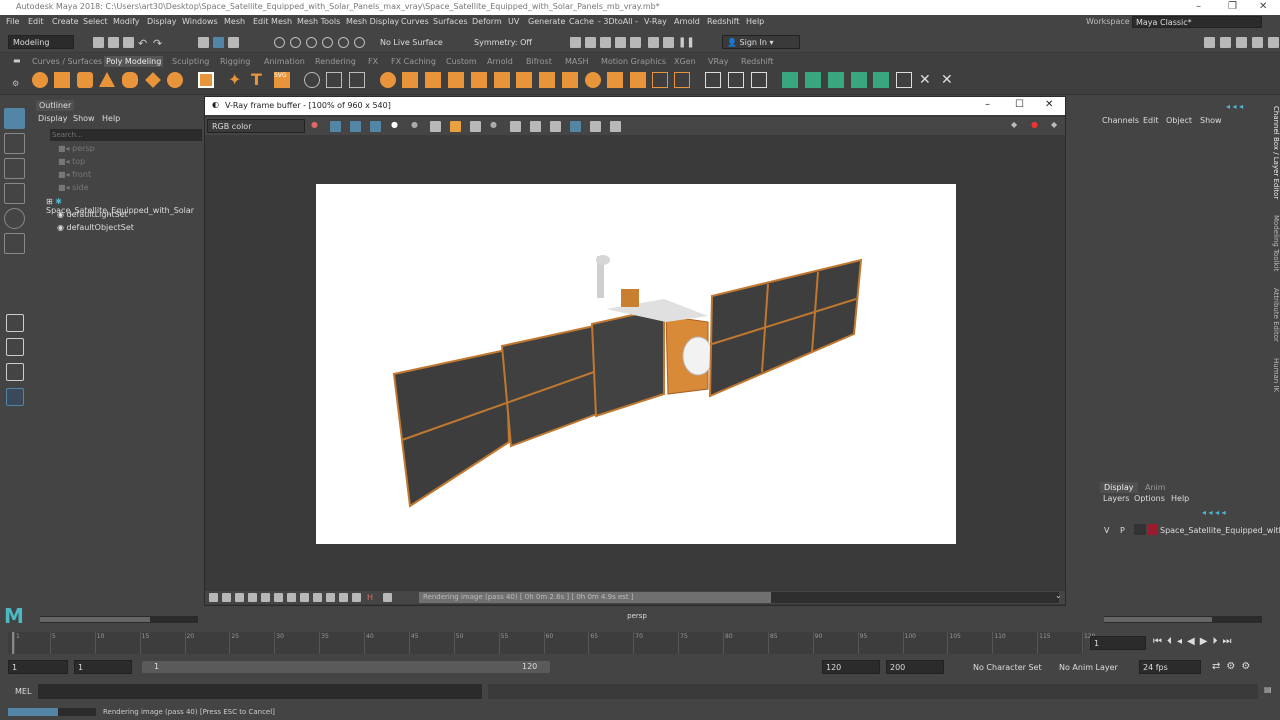 The width and height of the screenshot is (1280, 720). I want to click on h-icon: H, so click(371, 597).